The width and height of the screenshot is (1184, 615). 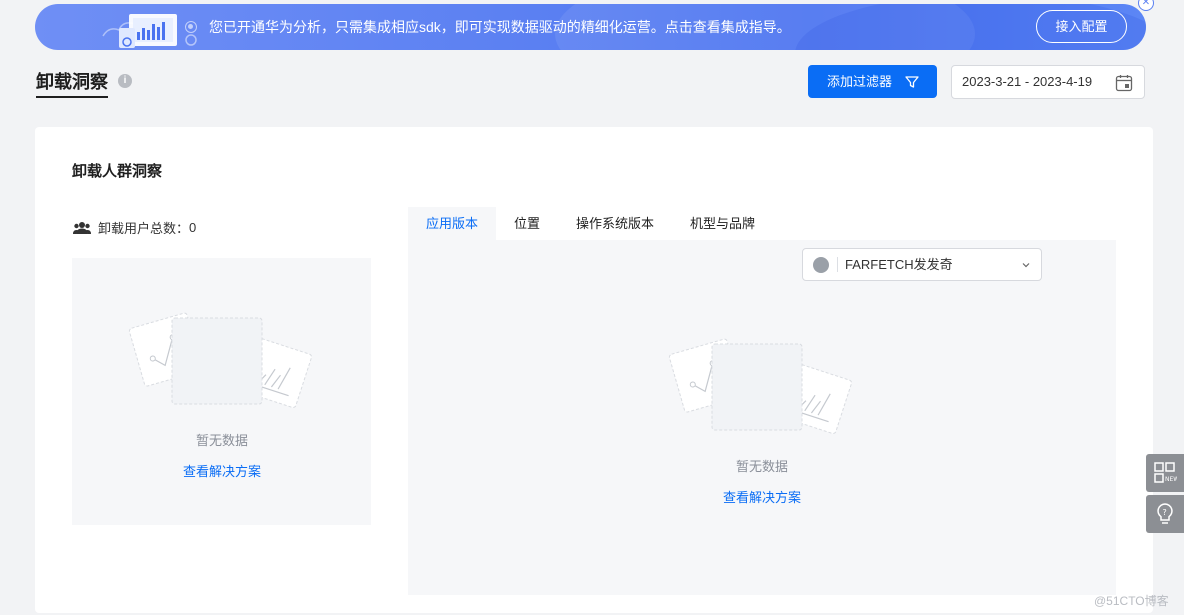 I want to click on date-range-picker: 2023-3-21 - 2023-4-19, so click(x=1048, y=82).